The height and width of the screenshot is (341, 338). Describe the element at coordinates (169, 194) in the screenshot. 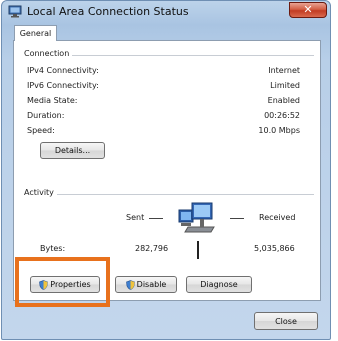

I see `activity-divider` at that location.